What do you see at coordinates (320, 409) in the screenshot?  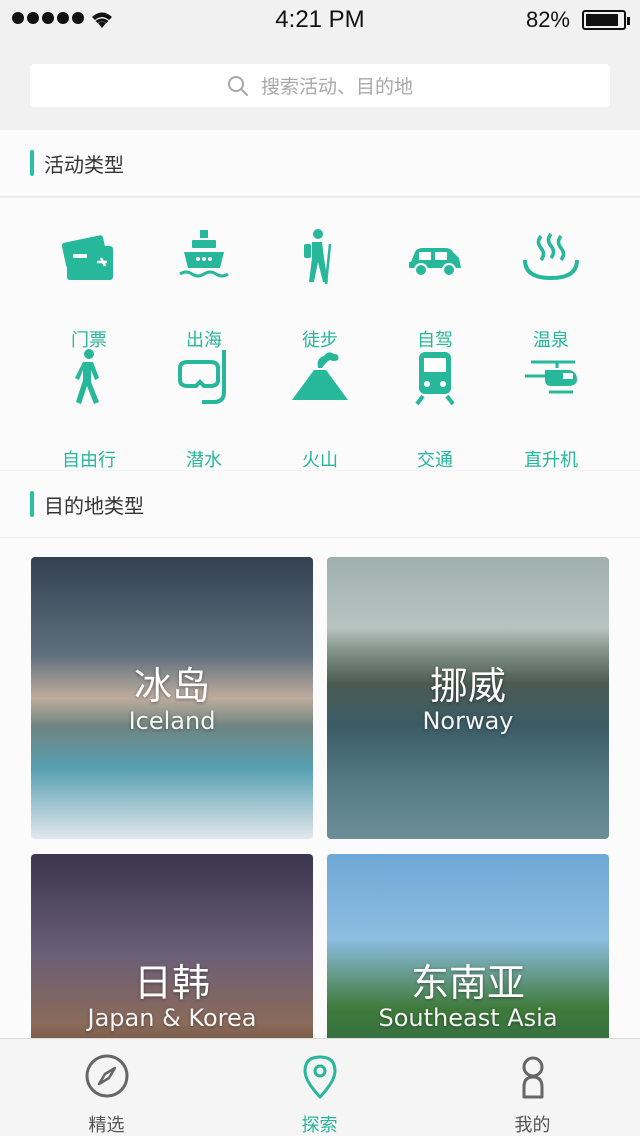 I see `activity-volcano: 火山` at bounding box center [320, 409].